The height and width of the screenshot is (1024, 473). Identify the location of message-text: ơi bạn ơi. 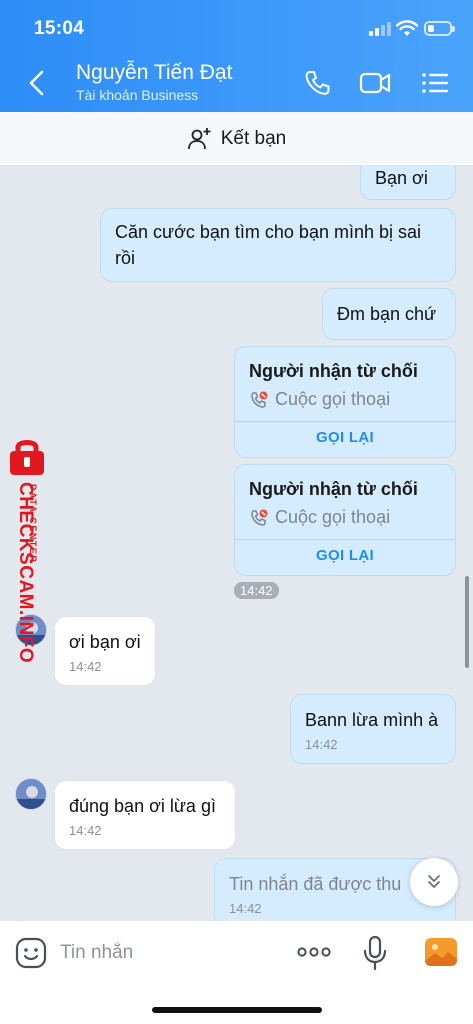
(105, 642).